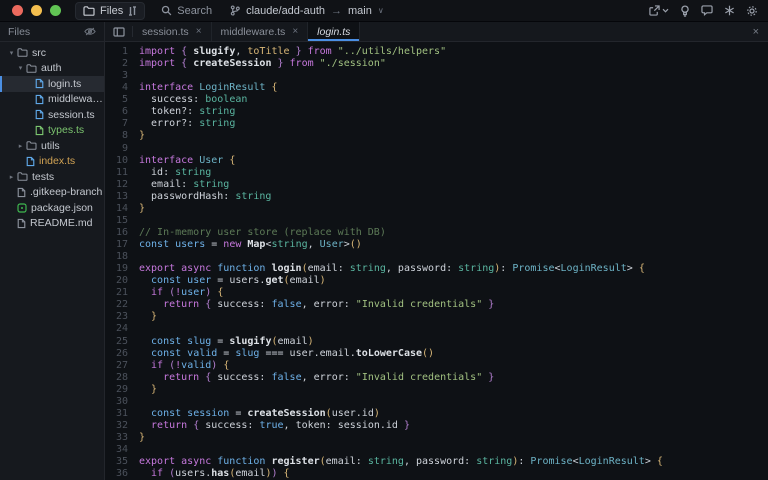 The image size is (768, 480). What do you see at coordinates (436, 390) in the screenshot?
I see `code-line-29: 29 }` at bounding box center [436, 390].